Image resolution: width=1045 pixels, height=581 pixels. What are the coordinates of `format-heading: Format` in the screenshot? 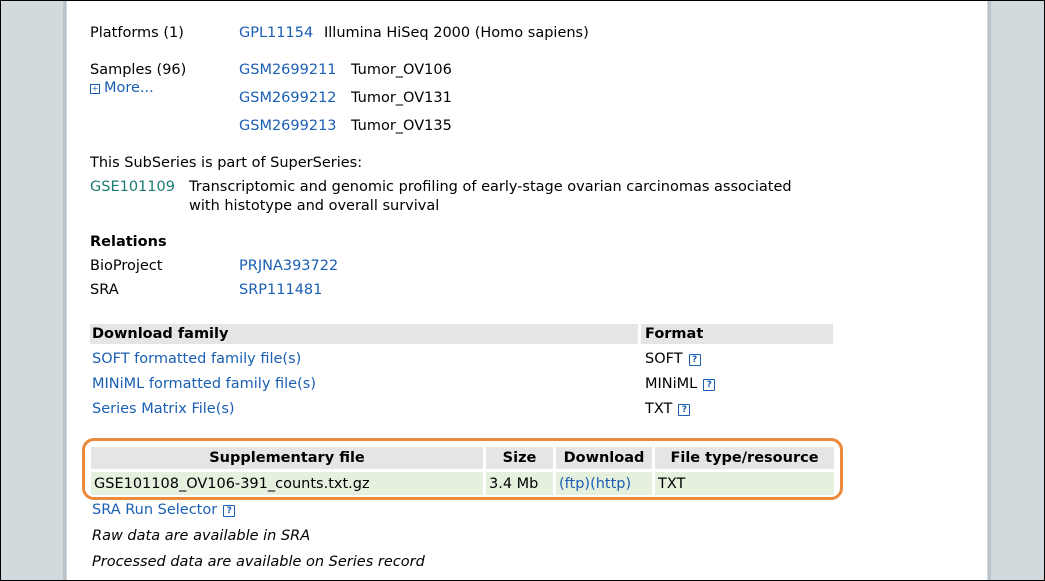 It's located at (674, 334).